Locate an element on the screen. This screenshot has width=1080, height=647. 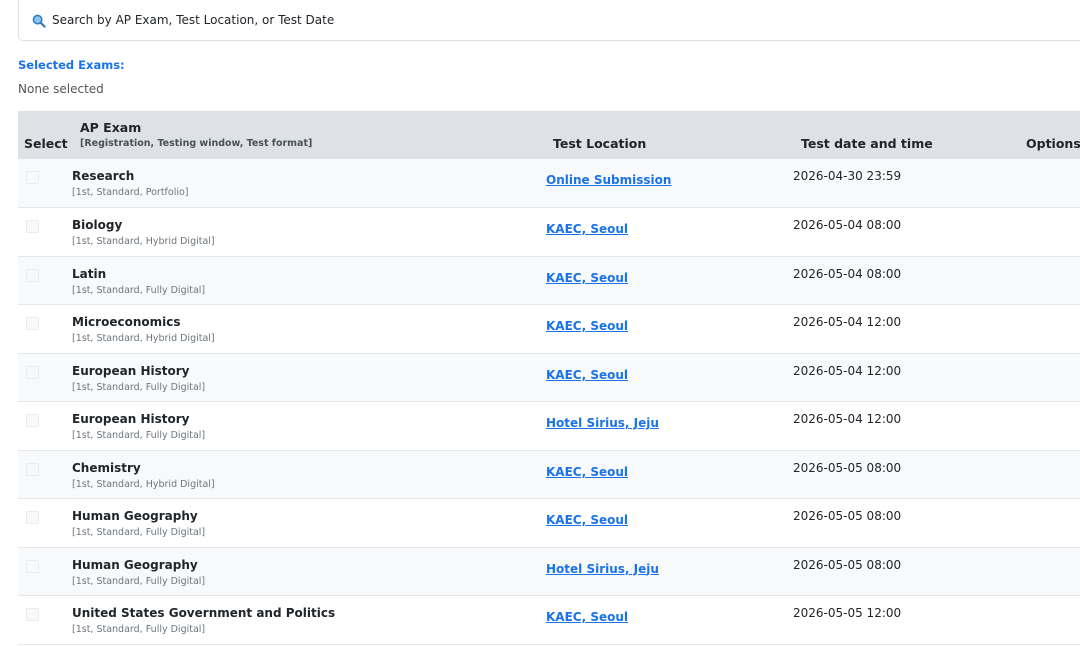
exam-name: Chemistry is located at coordinates (106, 467).